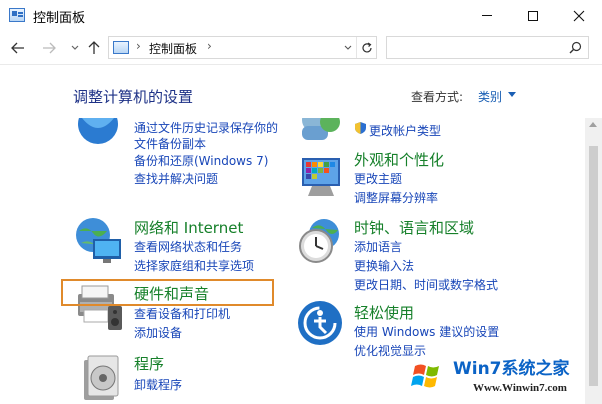  I want to click on address-dropdown-button, so click(348, 47).